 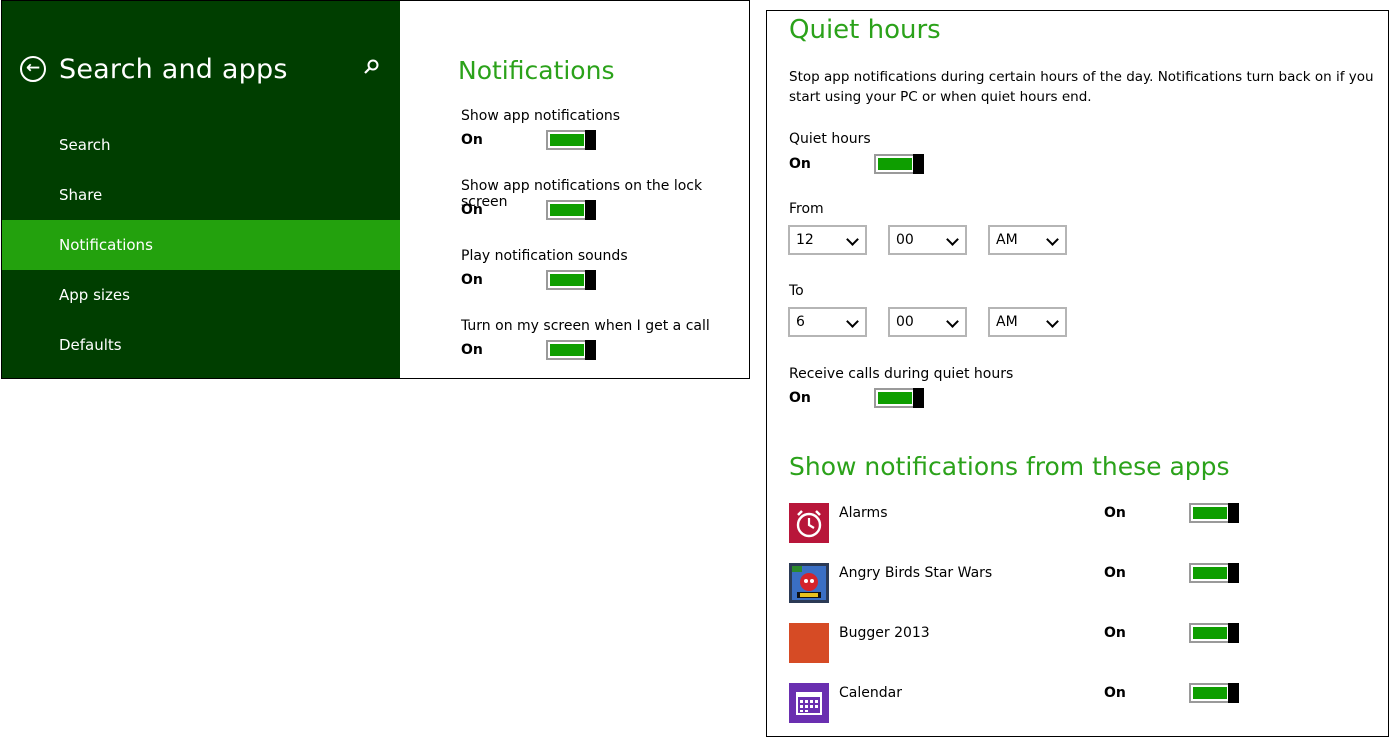 I want to click on screen-on-call-label: Turn on my screen when I get a call, so click(x=585, y=326).